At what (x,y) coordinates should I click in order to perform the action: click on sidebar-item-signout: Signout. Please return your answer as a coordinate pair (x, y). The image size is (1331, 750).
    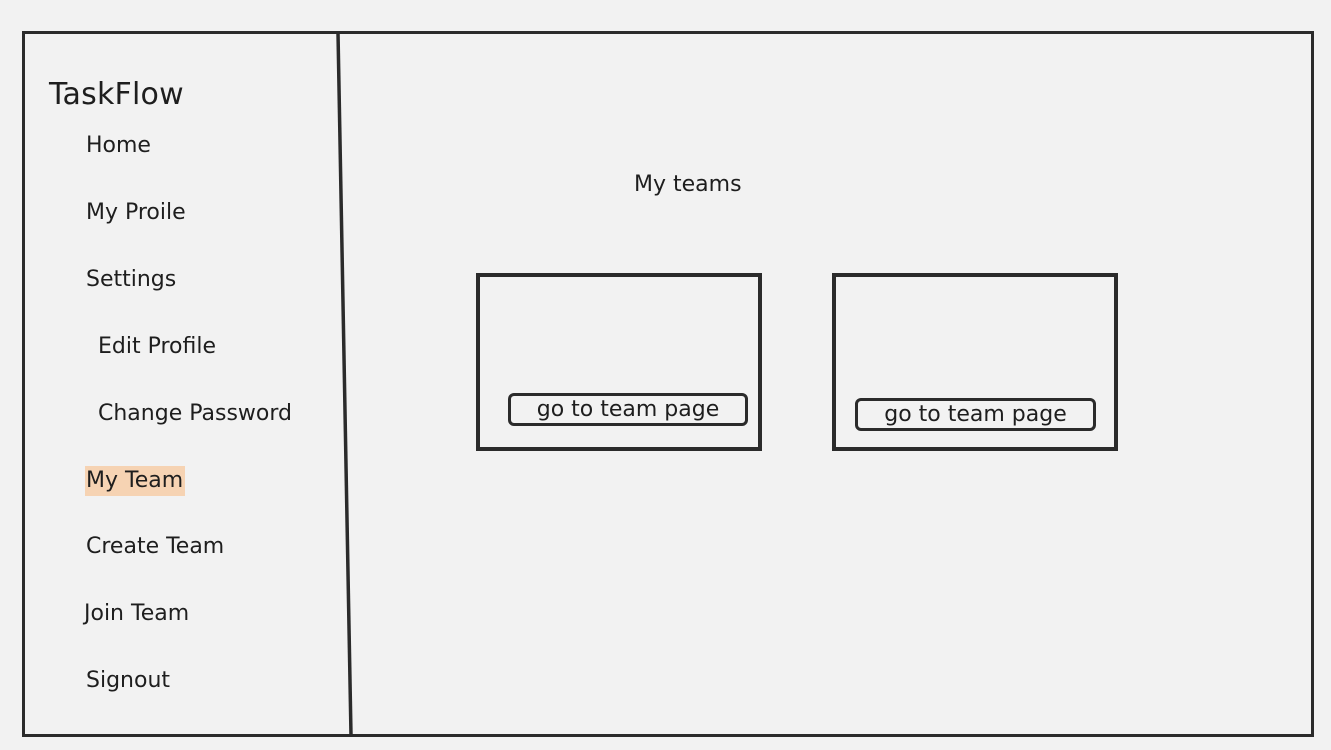
    Looking at the image, I should click on (128, 681).